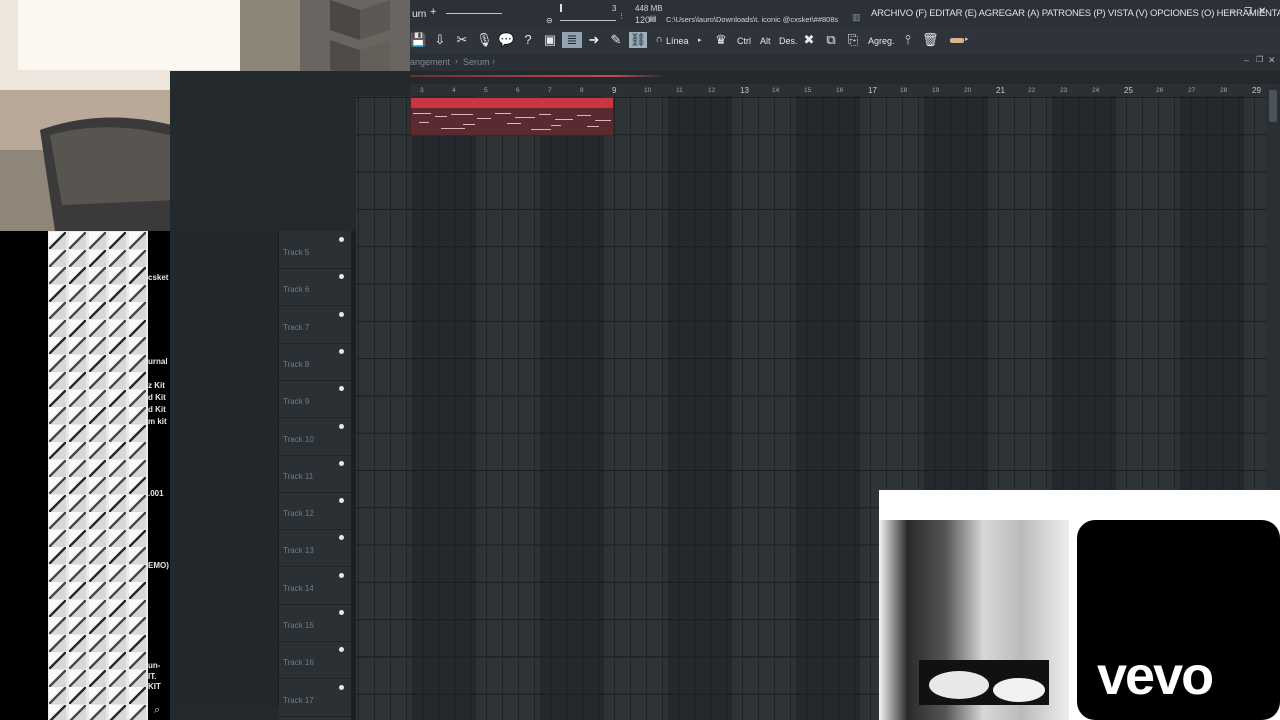 This screenshot has height=720, width=1280. Describe the element at coordinates (588, 20) in the screenshot. I see `pitch-slider-track` at that location.